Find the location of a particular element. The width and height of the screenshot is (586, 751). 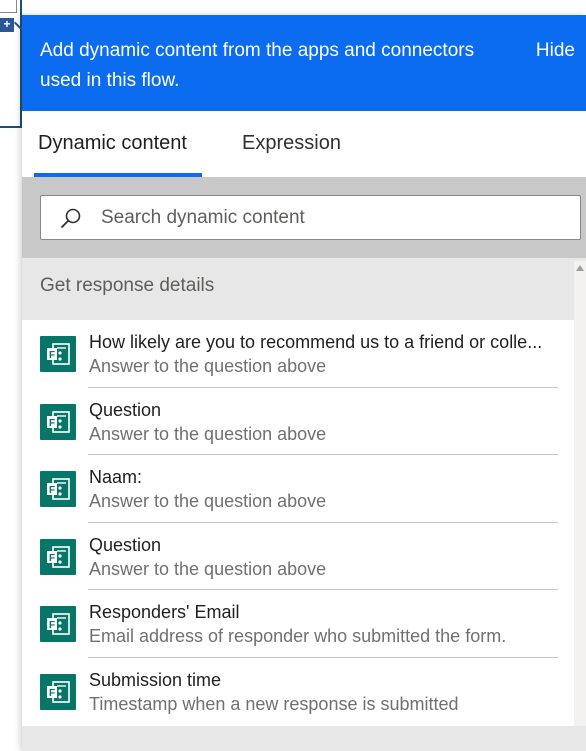

tab-bar: Dynamic content Expression is located at coordinates (304, 144).